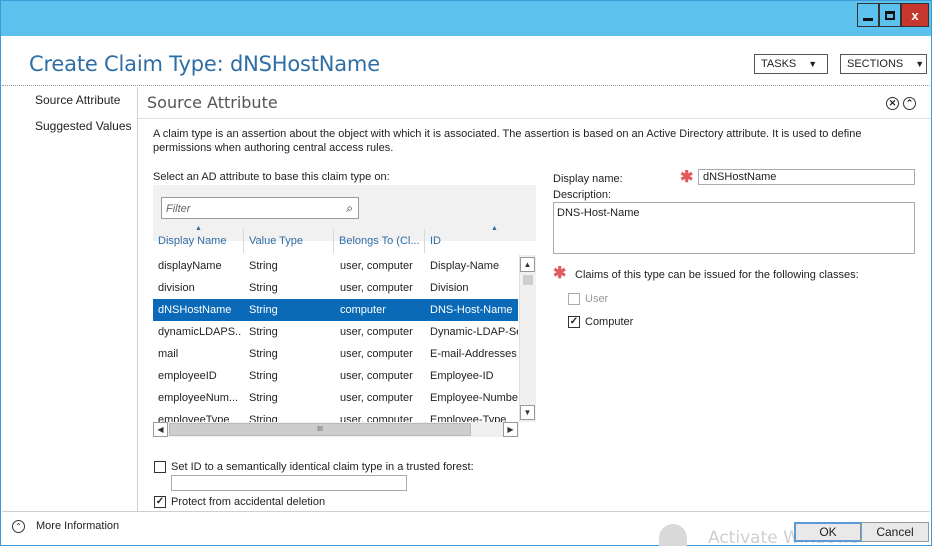 This screenshot has height=548, width=932. I want to click on close-button: x, so click(915, 15).